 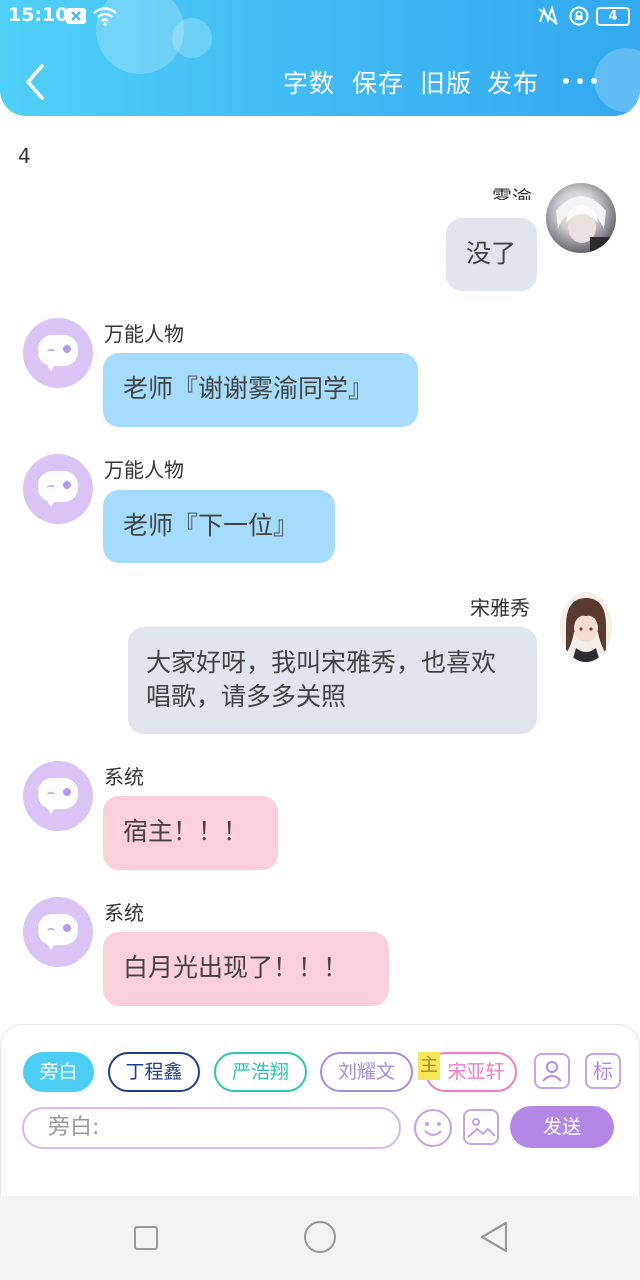 What do you see at coordinates (320, 190) in the screenshot?
I see `message-name-clip: 雾渝` at bounding box center [320, 190].